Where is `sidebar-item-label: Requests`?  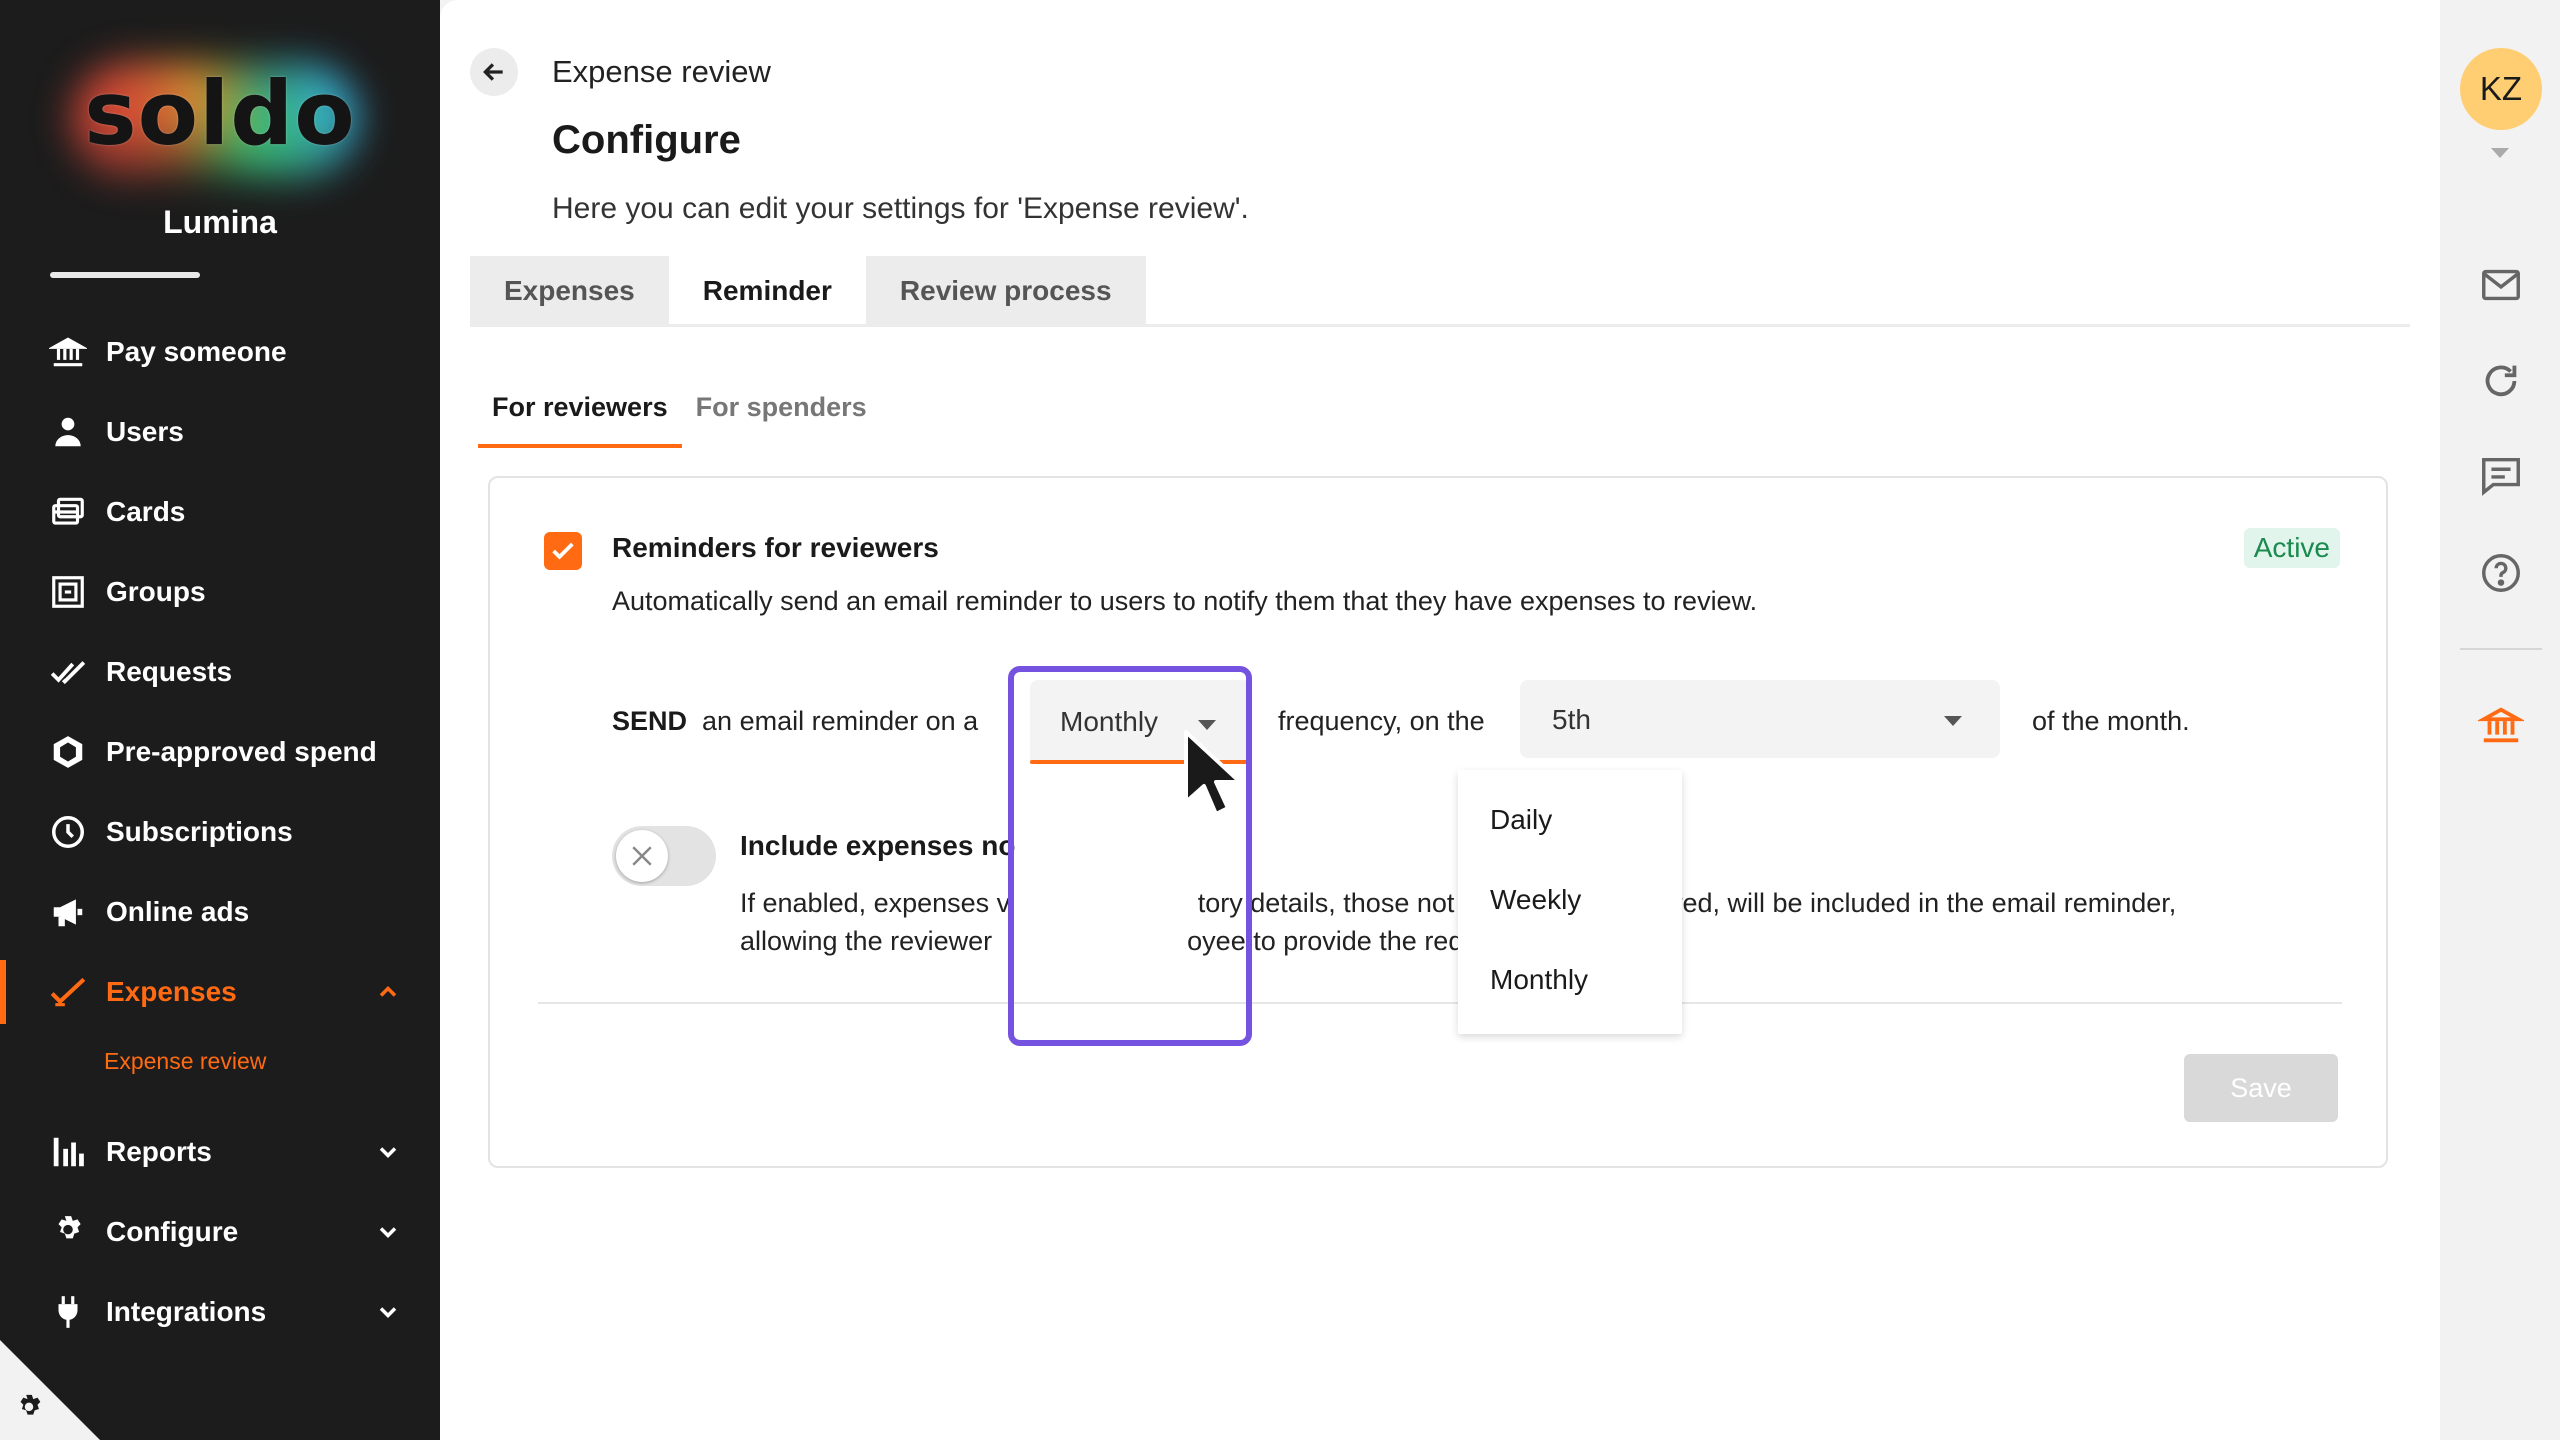
sidebar-item-label: Requests is located at coordinates (169, 671).